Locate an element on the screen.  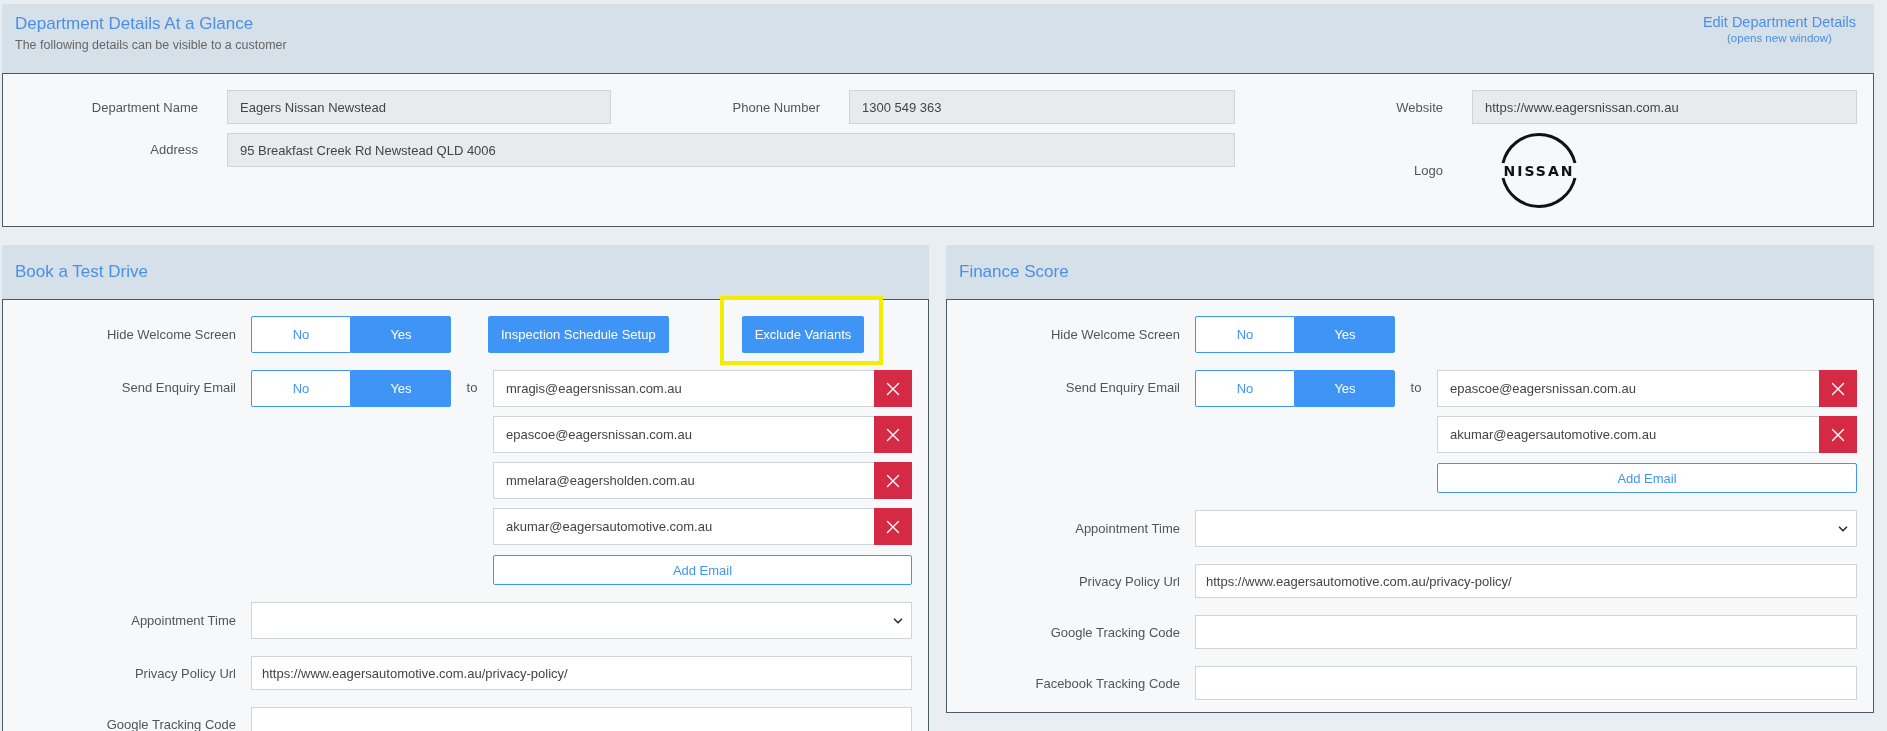
field-label: Phone Number is located at coordinates (775, 107).